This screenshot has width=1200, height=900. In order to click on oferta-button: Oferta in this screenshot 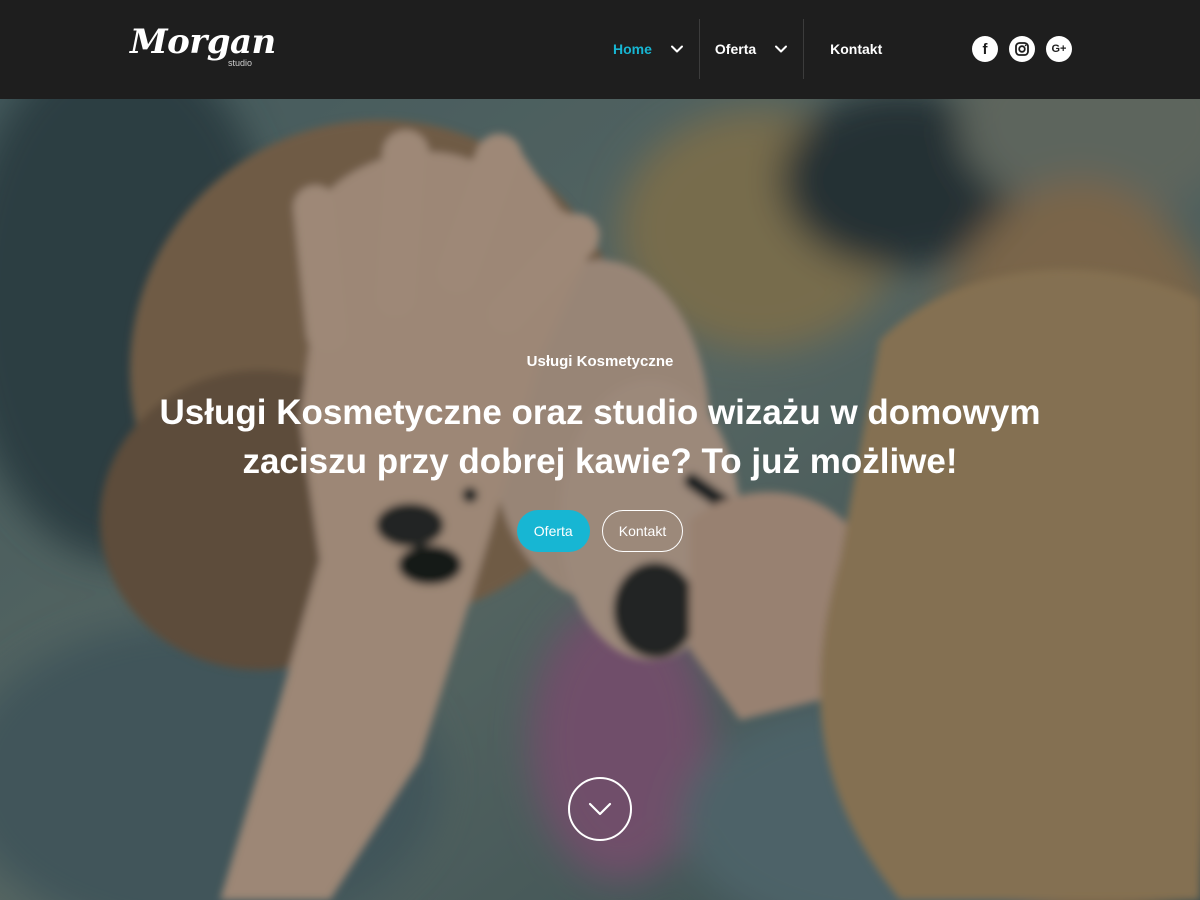, I will do `click(553, 531)`.